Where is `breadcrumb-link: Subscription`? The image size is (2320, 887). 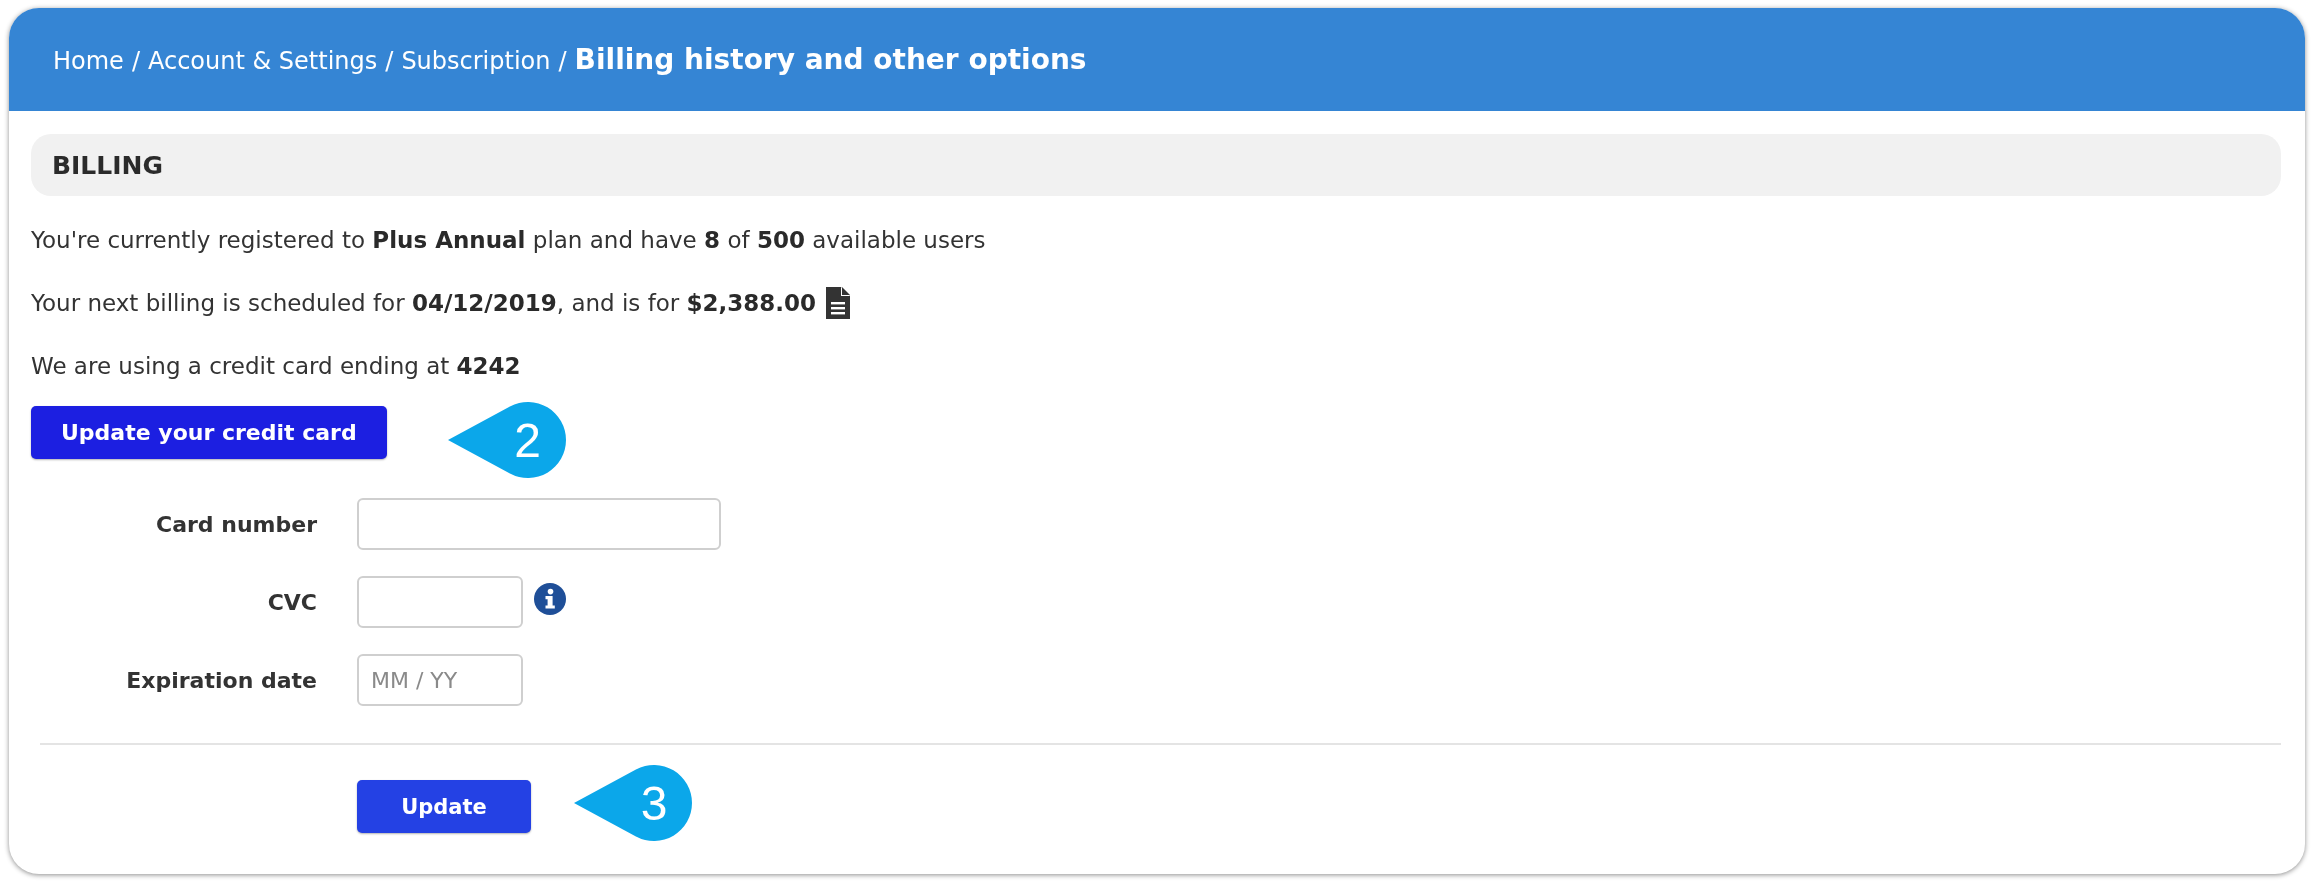 breadcrumb-link: Subscription is located at coordinates (476, 61).